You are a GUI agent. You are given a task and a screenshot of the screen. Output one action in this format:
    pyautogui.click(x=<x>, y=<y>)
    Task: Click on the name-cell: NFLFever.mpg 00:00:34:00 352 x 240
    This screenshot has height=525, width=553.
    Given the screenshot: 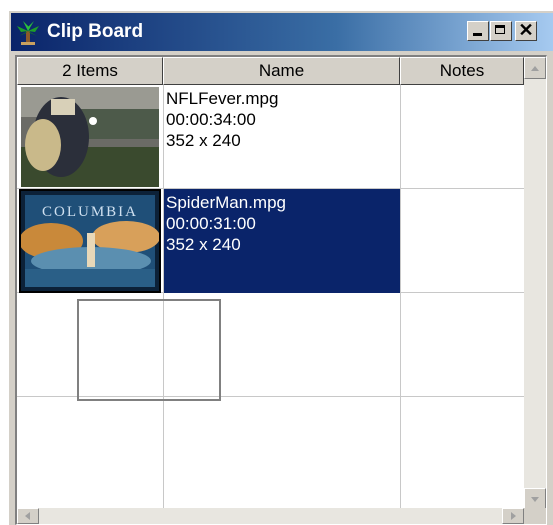 What is the action you would take?
    pyautogui.click(x=282, y=136)
    